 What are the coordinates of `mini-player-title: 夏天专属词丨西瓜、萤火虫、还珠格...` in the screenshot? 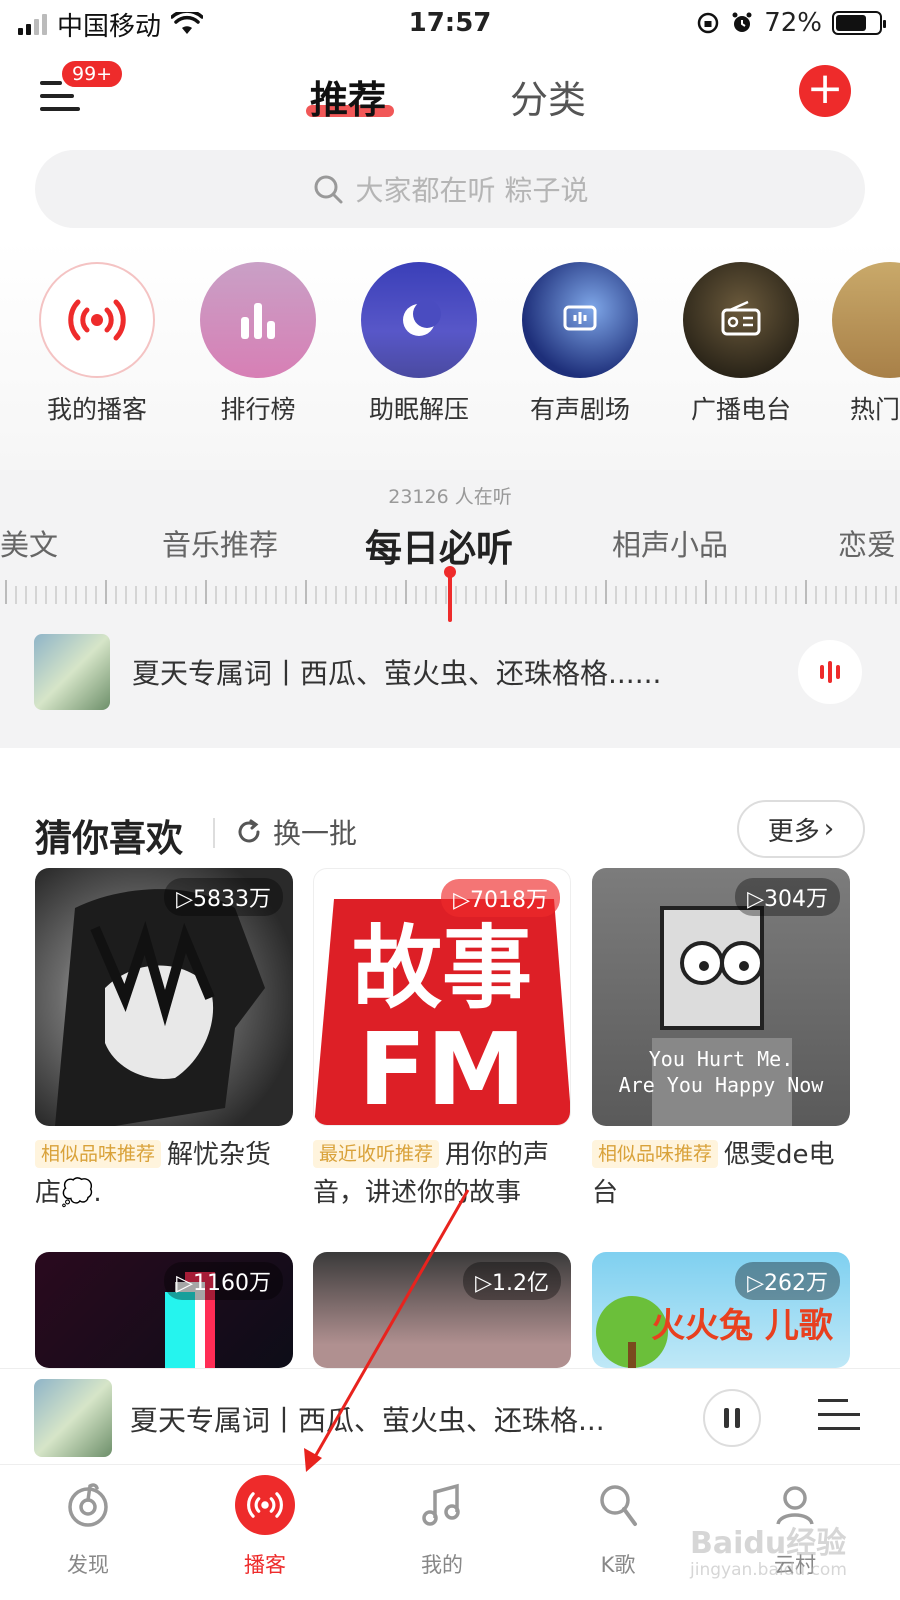 It's located at (367, 1420).